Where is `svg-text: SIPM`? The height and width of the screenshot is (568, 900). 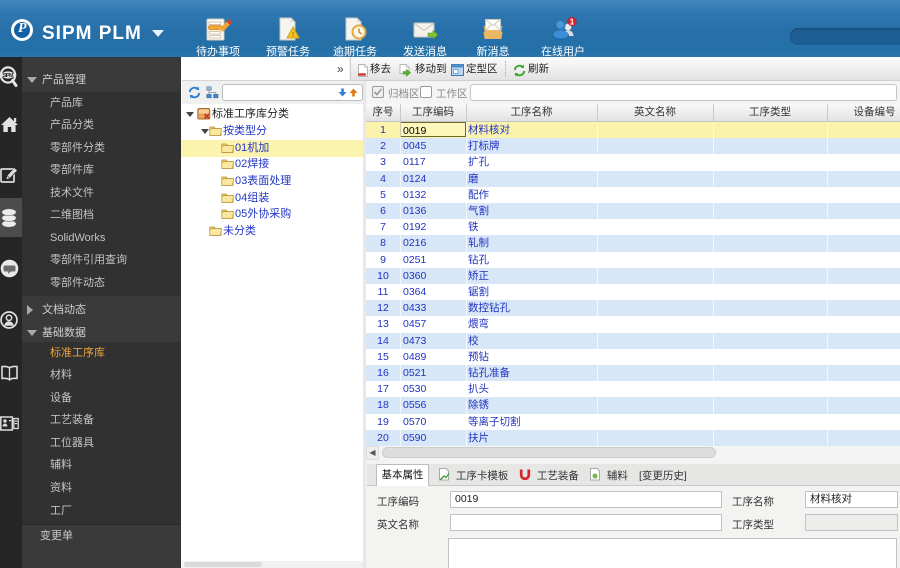
svg-text: SIPM is located at coordinates (8, 76).